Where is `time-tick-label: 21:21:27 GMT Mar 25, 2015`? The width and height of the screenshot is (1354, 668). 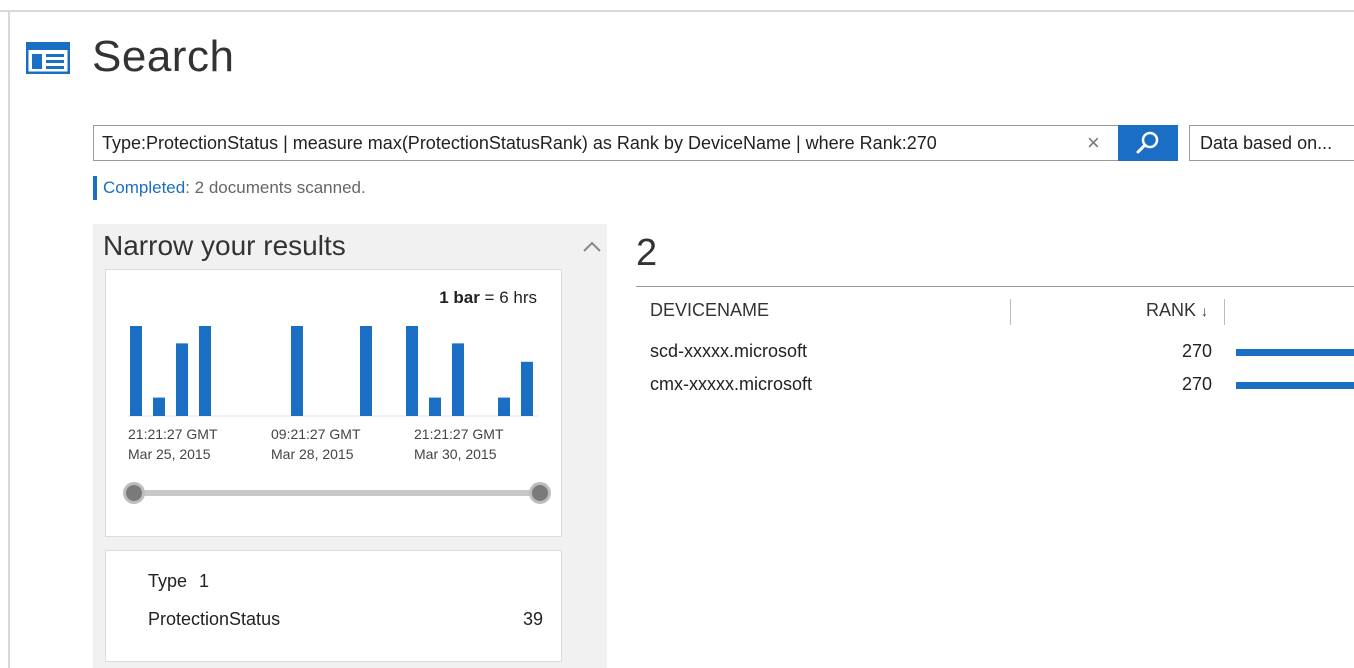
time-tick-label: 21:21:27 GMT Mar 25, 2015 is located at coordinates (173, 444).